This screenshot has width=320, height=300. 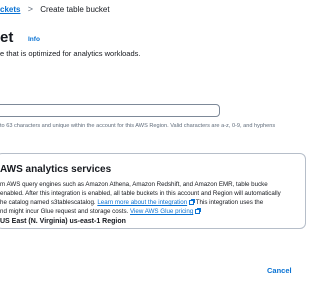 What do you see at coordinates (34, 39) in the screenshot?
I see `info-link: Info` at bounding box center [34, 39].